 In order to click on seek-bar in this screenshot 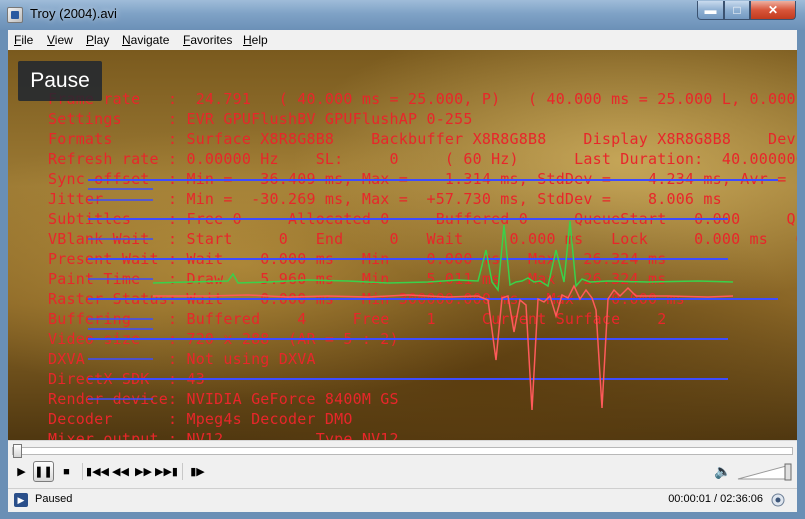, I will do `click(402, 451)`.